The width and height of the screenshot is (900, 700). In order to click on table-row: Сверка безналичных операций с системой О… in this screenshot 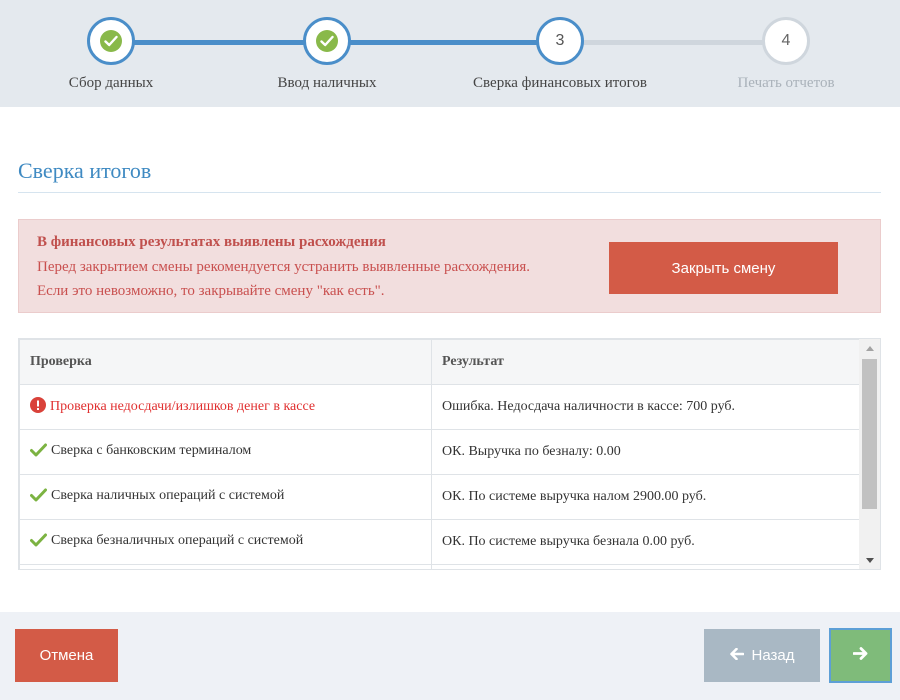, I will do `click(440, 542)`.